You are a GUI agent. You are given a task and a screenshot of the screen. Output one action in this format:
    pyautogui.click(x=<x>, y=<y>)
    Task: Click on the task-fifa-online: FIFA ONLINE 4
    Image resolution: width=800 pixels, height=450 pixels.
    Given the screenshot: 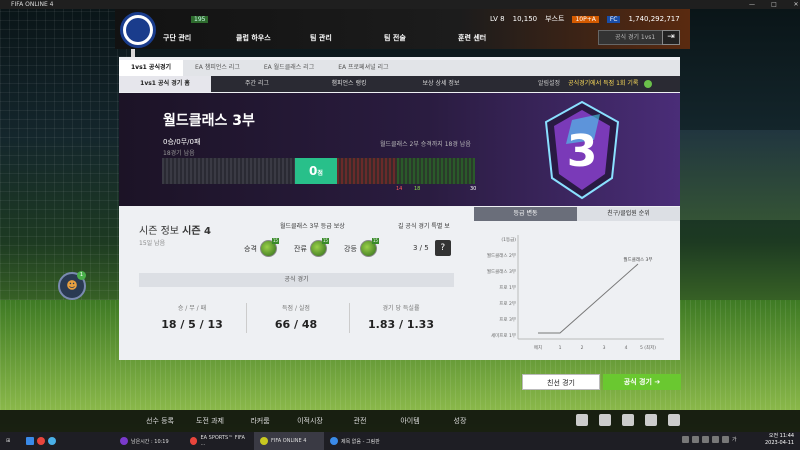 What is the action you would take?
    pyautogui.click(x=289, y=441)
    